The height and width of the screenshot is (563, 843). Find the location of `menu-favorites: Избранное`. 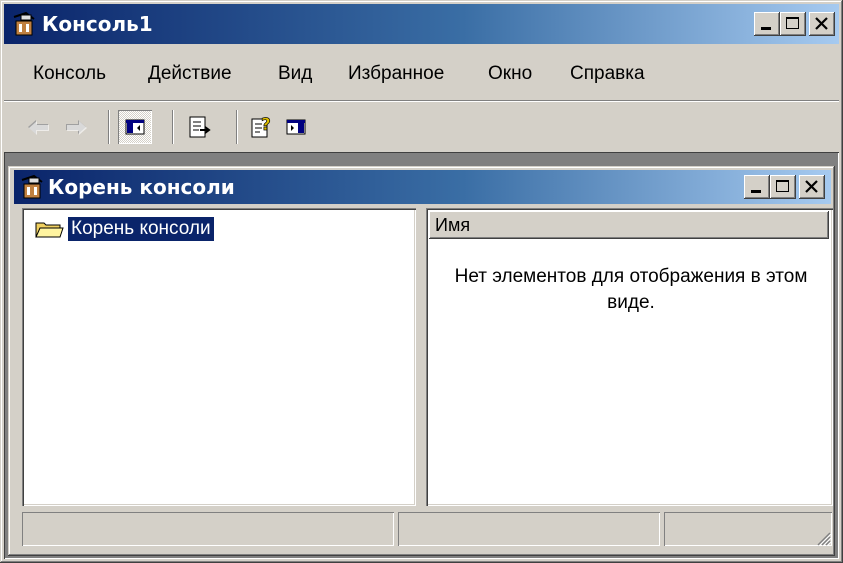

menu-favorites: Избранное is located at coordinates (396, 74).